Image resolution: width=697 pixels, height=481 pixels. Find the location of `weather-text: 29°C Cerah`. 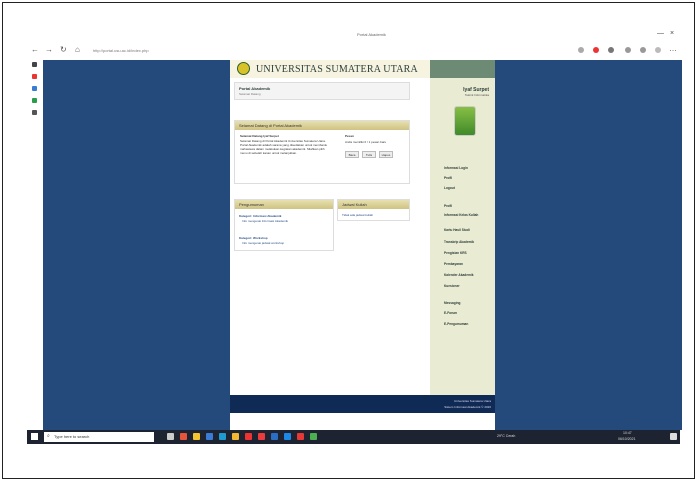

weather-text: 29°C Cerah is located at coordinates (506, 436).